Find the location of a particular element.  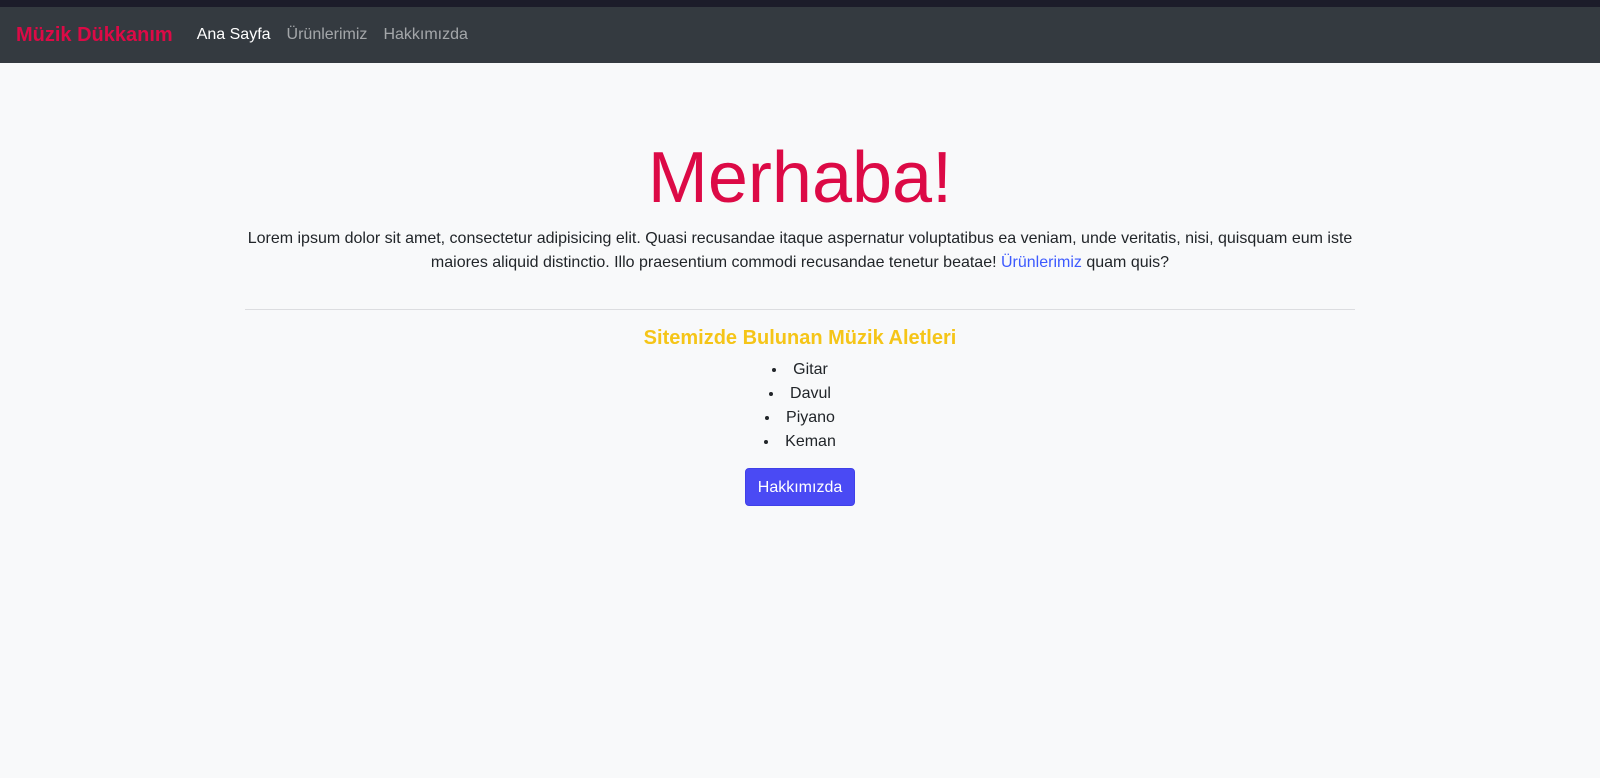

window-top-strip is located at coordinates (800, 3).